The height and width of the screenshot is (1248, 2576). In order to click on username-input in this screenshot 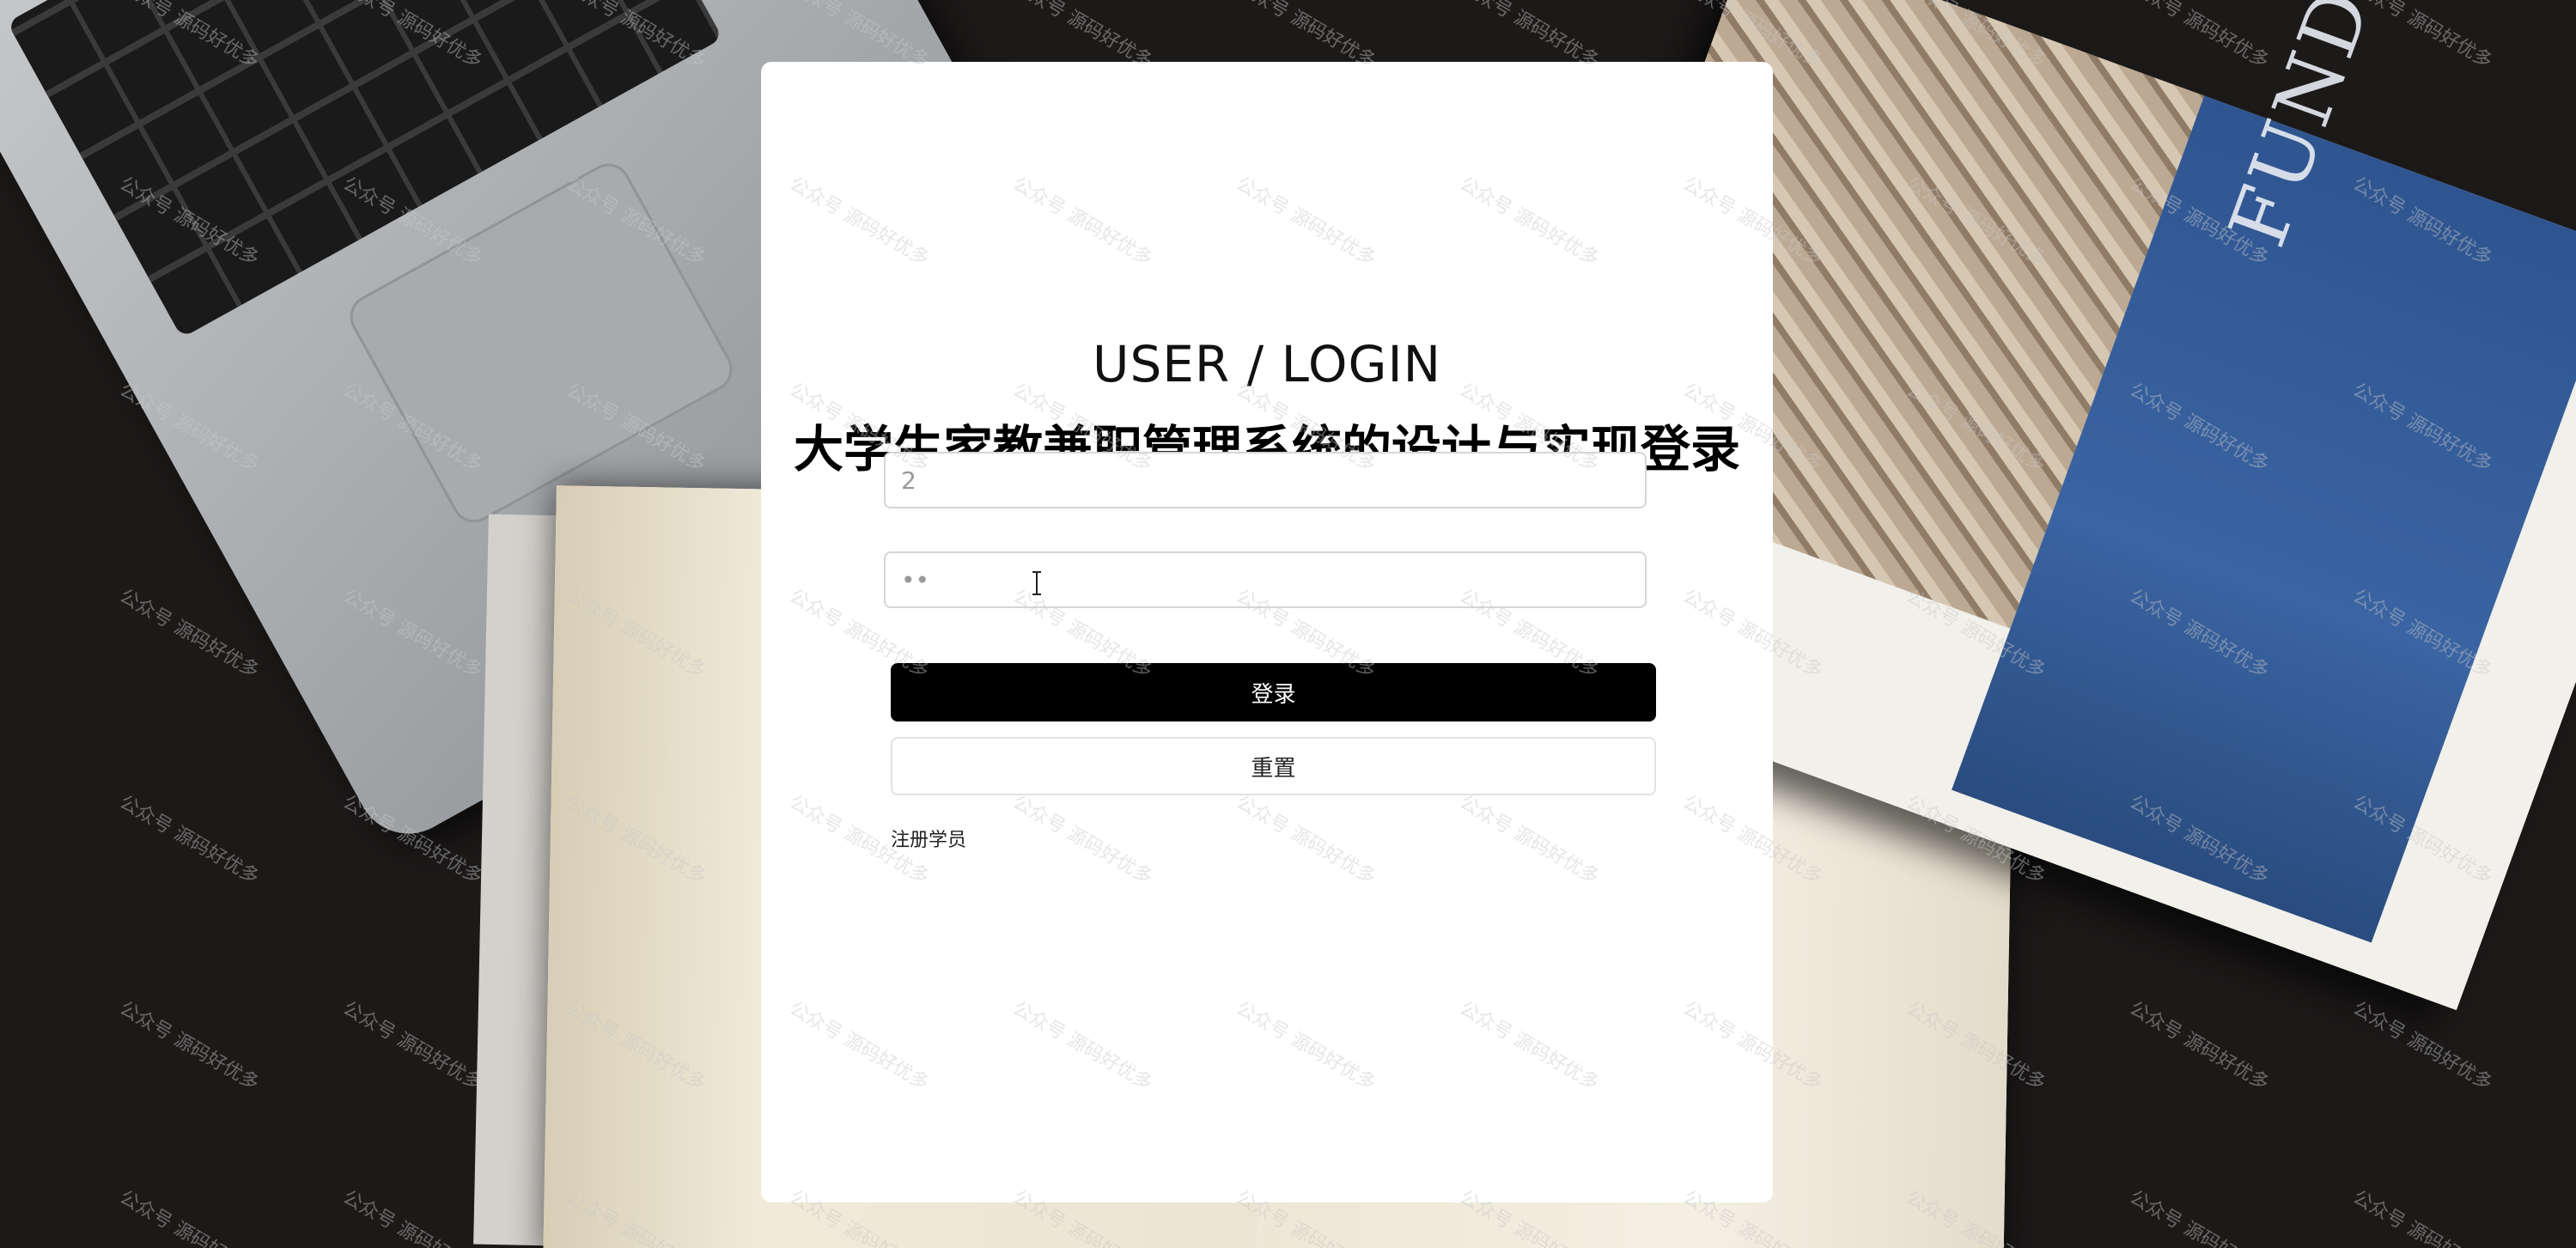, I will do `click(1265, 480)`.